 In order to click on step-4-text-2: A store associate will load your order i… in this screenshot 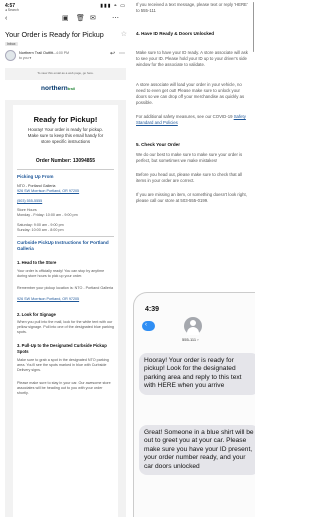, I will do `click(190, 93)`.